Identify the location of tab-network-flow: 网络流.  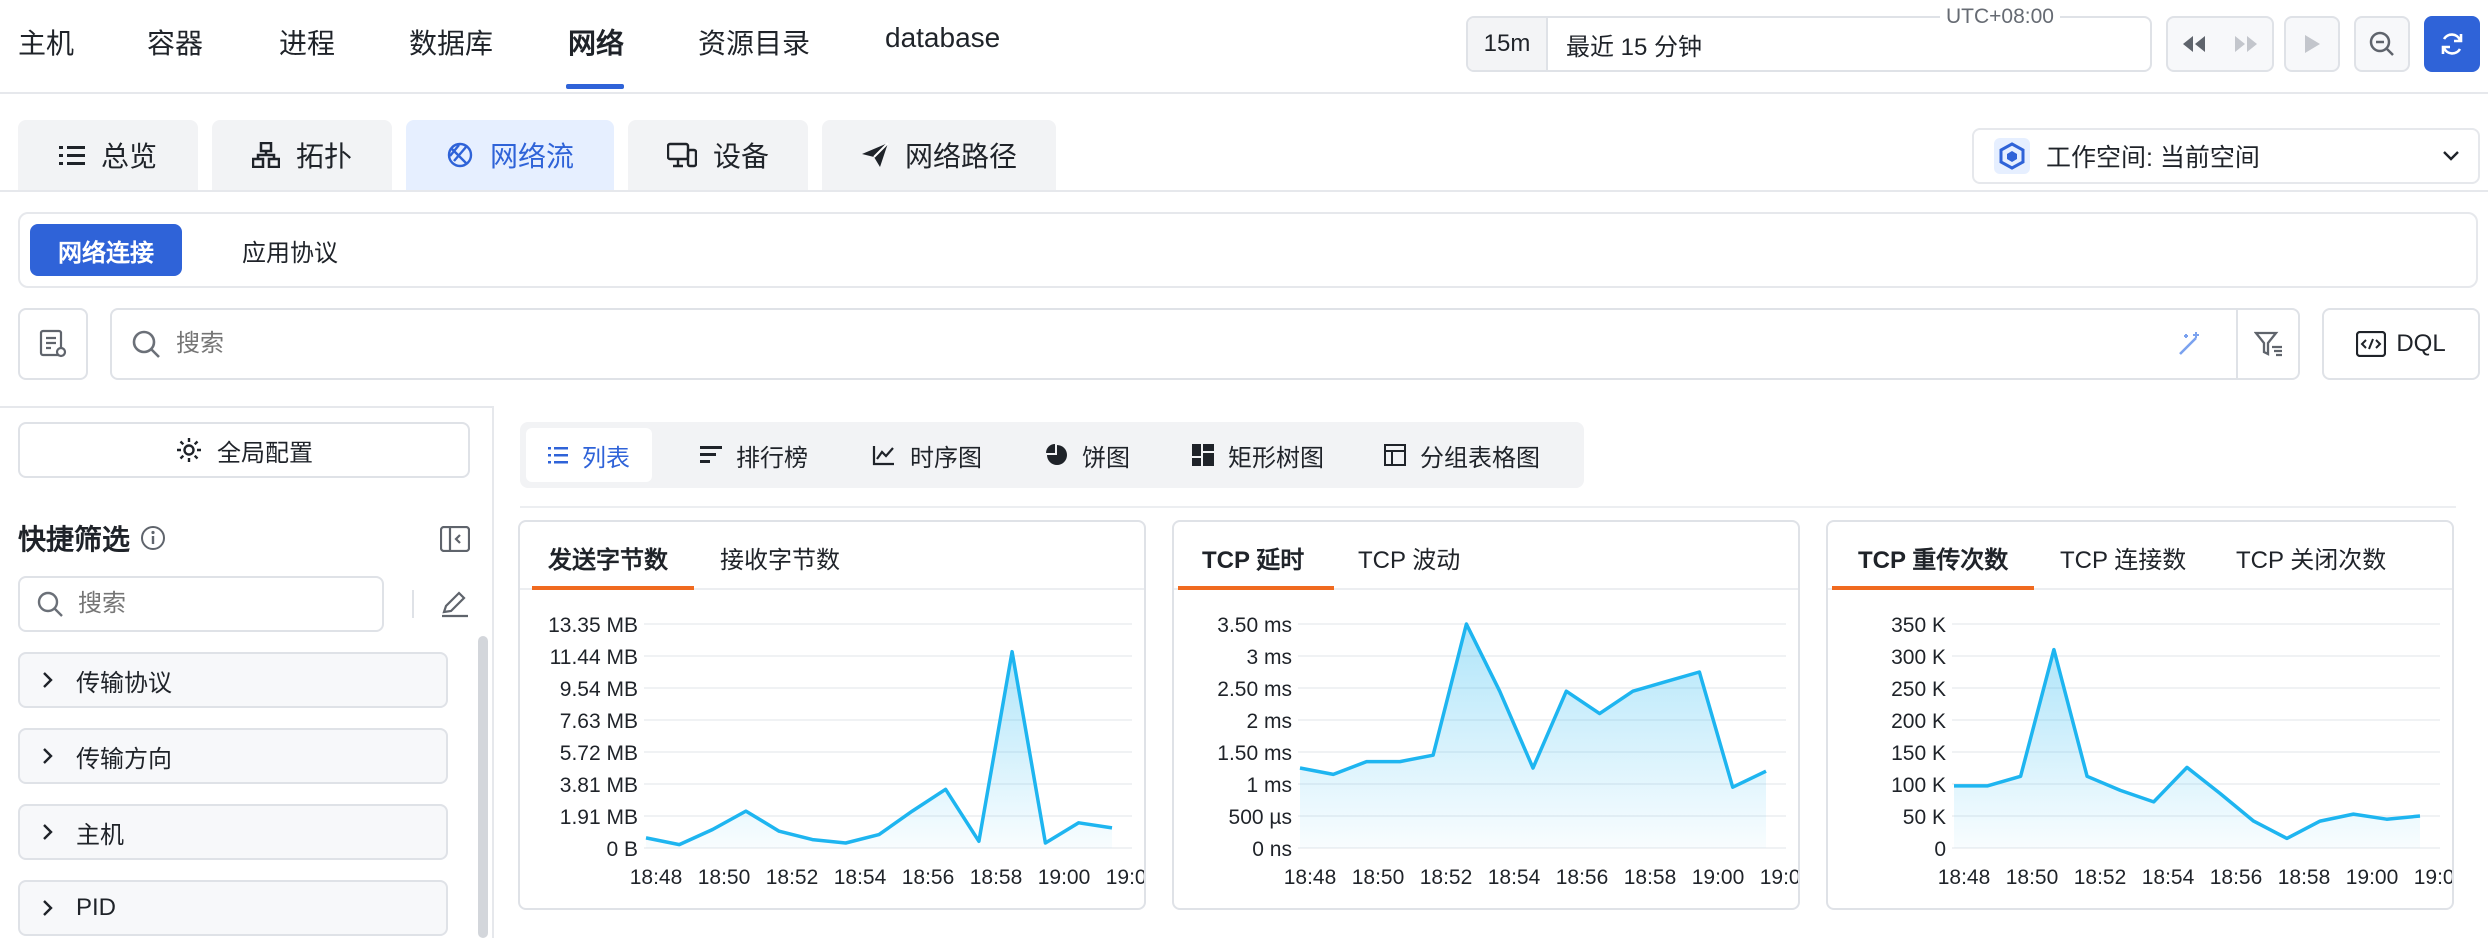
(510, 155).